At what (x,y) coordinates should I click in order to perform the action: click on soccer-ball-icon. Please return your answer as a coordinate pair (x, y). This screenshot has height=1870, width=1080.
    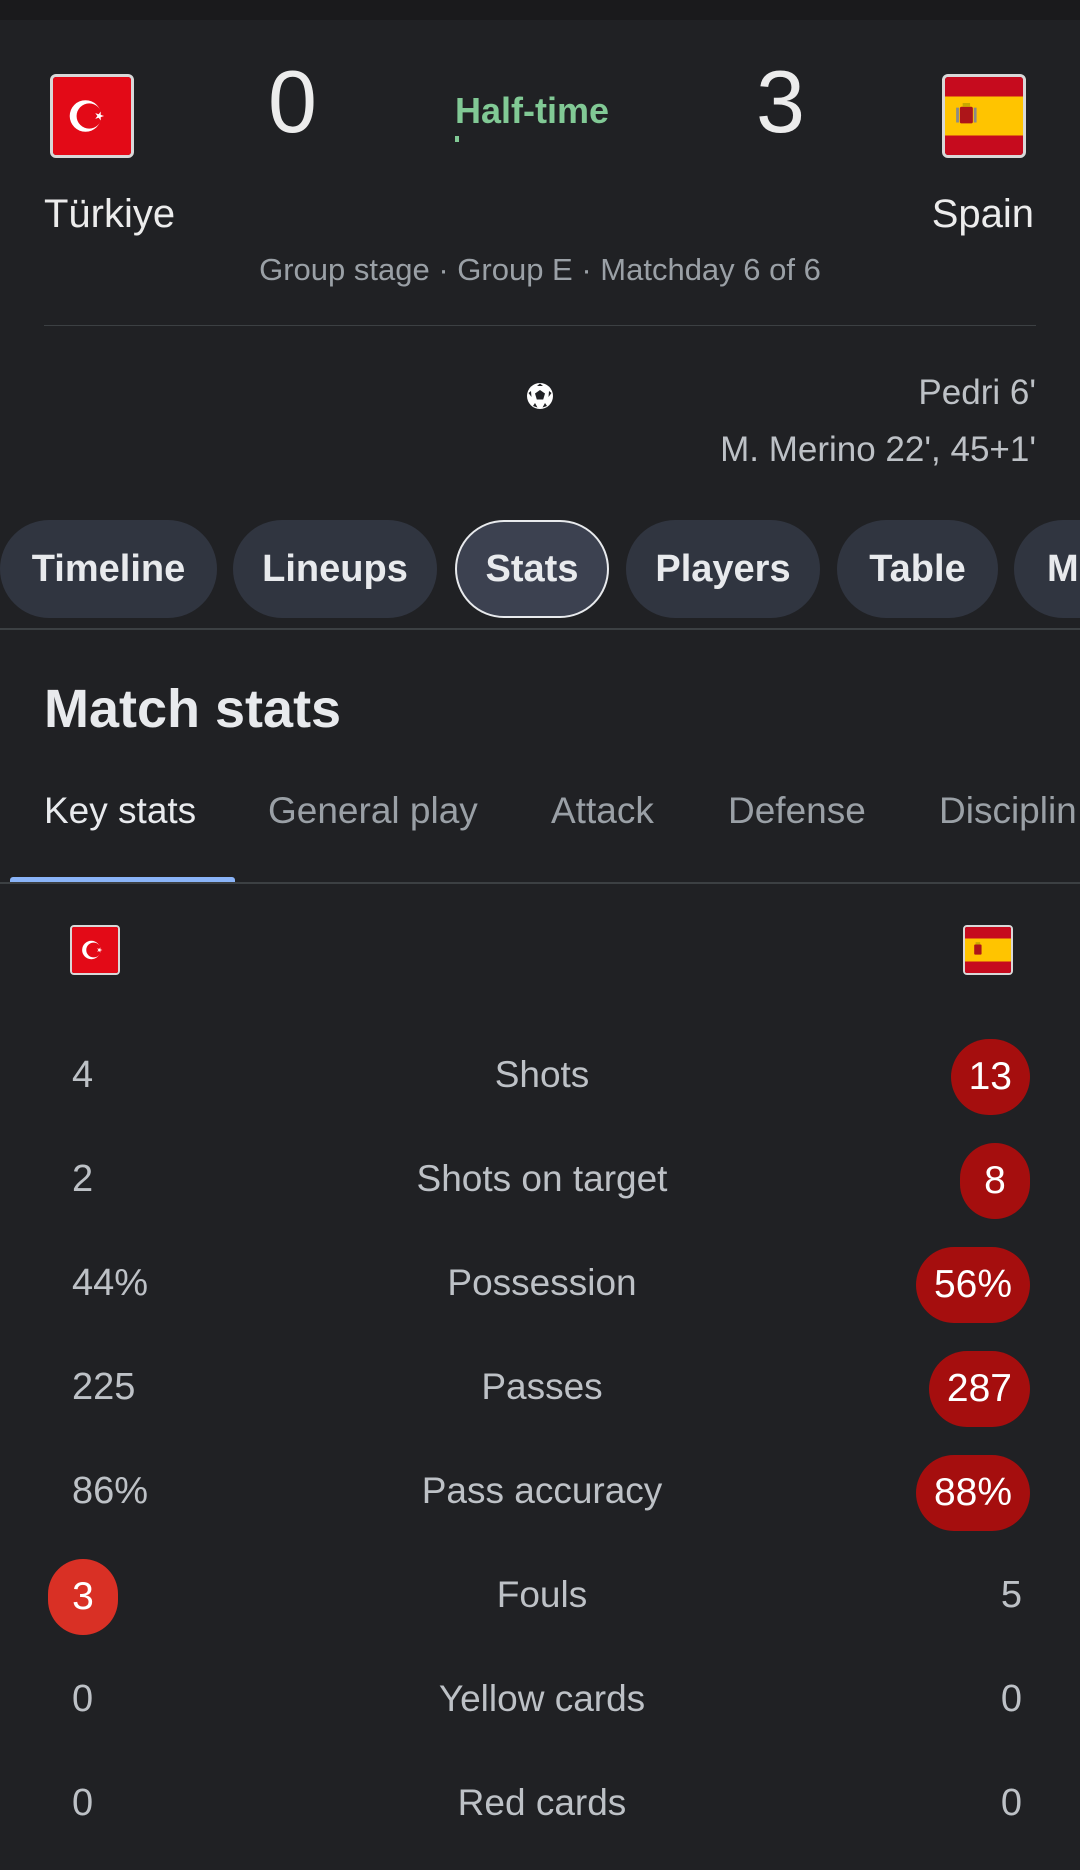
    Looking at the image, I should click on (540, 396).